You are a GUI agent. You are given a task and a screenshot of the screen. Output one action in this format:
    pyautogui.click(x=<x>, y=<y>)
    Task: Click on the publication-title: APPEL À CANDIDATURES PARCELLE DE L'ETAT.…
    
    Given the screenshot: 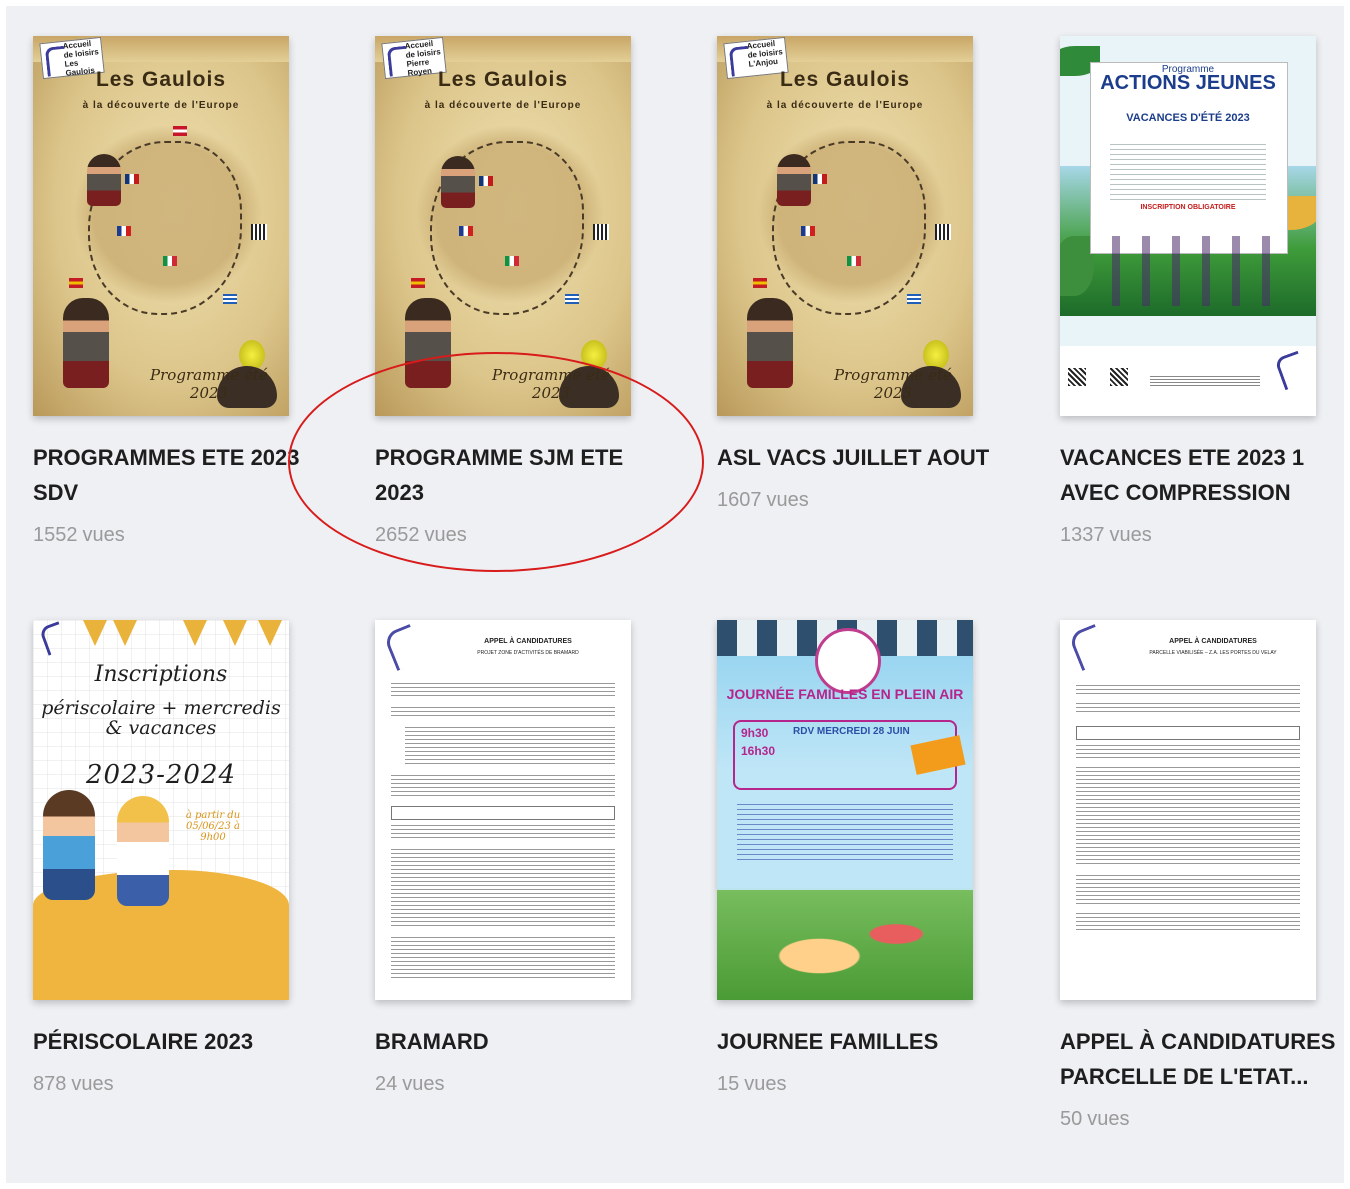 What is the action you would take?
    pyautogui.click(x=1205, y=1059)
    